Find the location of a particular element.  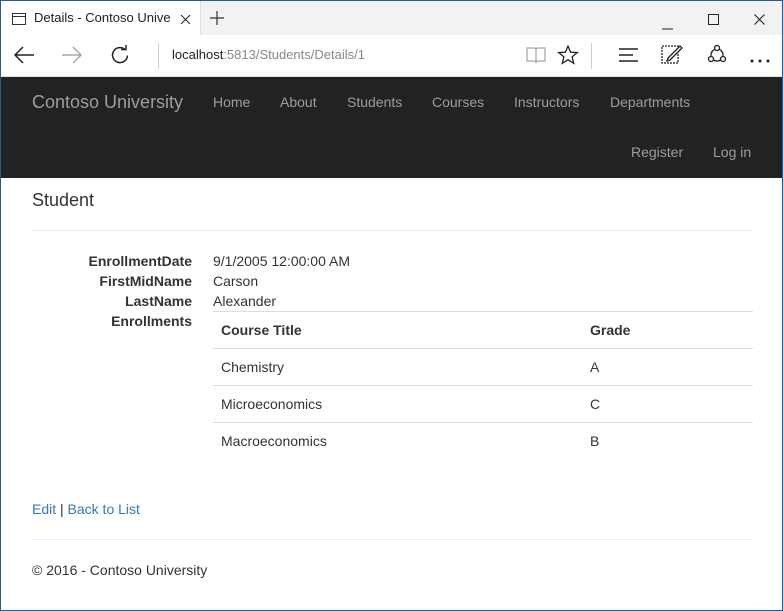

nav-students: Students is located at coordinates (374, 102).